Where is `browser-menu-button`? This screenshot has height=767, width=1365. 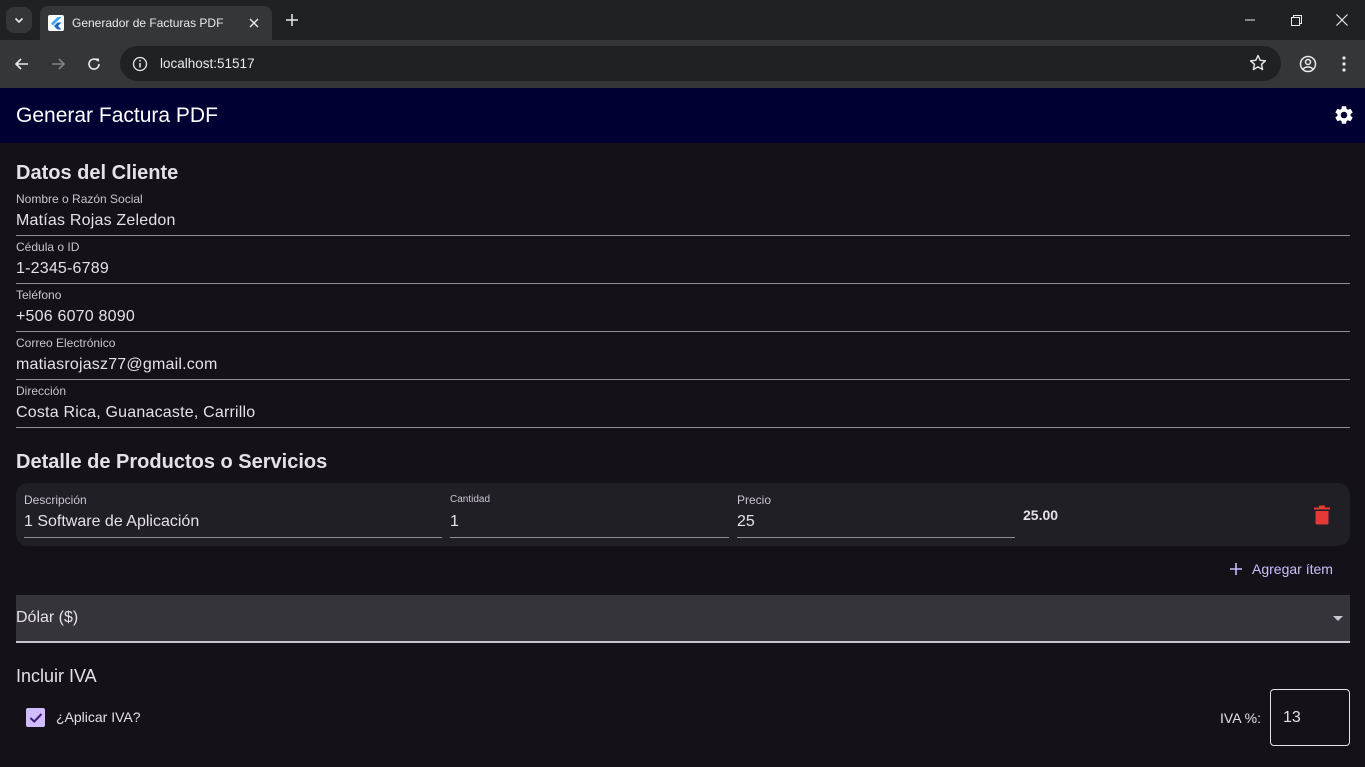
browser-menu-button is located at coordinates (1344, 64).